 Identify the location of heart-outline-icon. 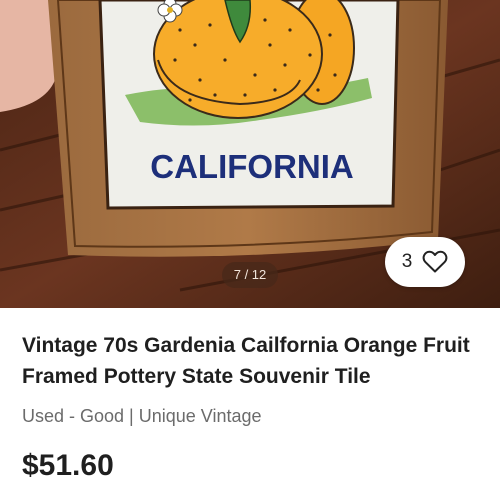
(435, 261).